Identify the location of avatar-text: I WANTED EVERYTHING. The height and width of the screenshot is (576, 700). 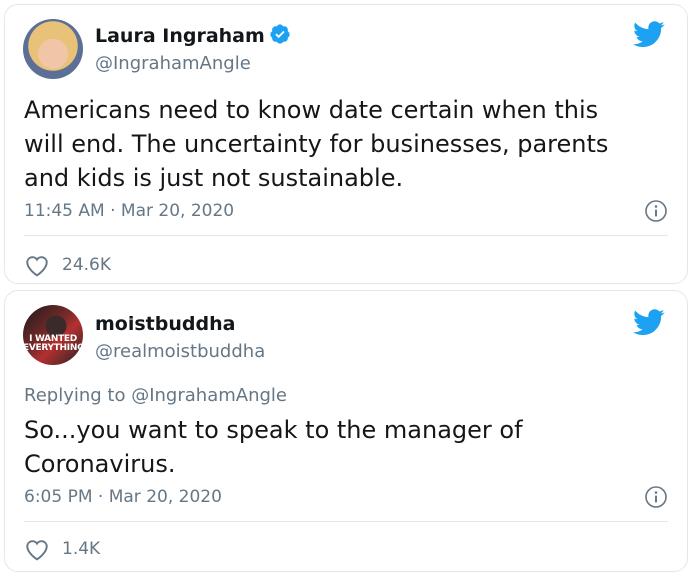
(53, 343).